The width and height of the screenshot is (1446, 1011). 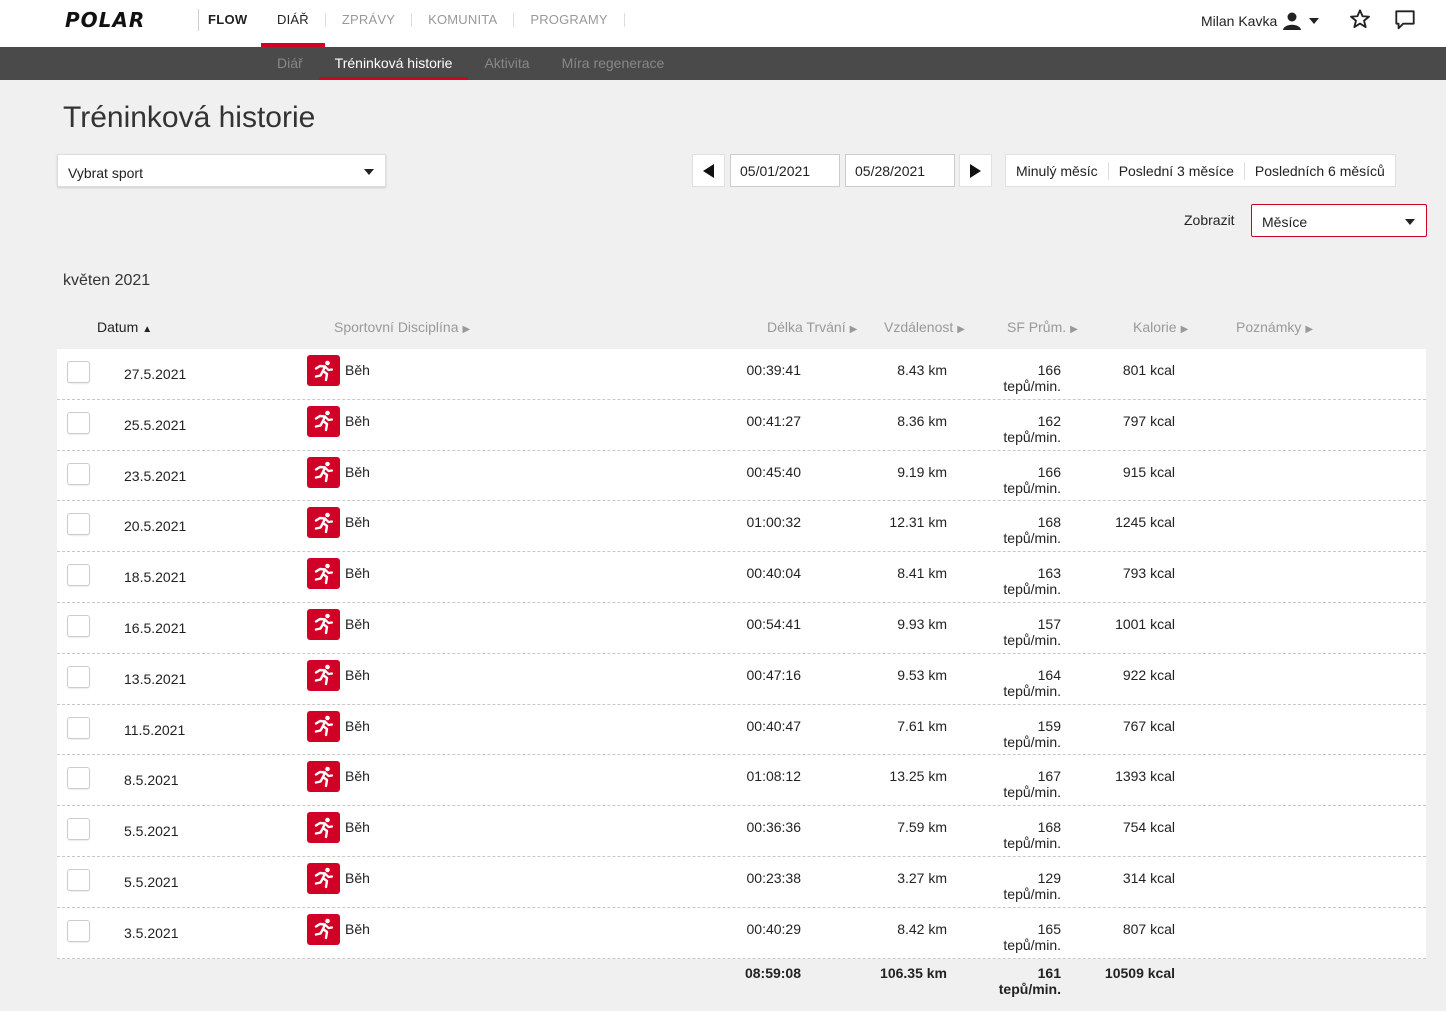 What do you see at coordinates (1148, 573) in the screenshot?
I see `row-calories: 793 kcal` at bounding box center [1148, 573].